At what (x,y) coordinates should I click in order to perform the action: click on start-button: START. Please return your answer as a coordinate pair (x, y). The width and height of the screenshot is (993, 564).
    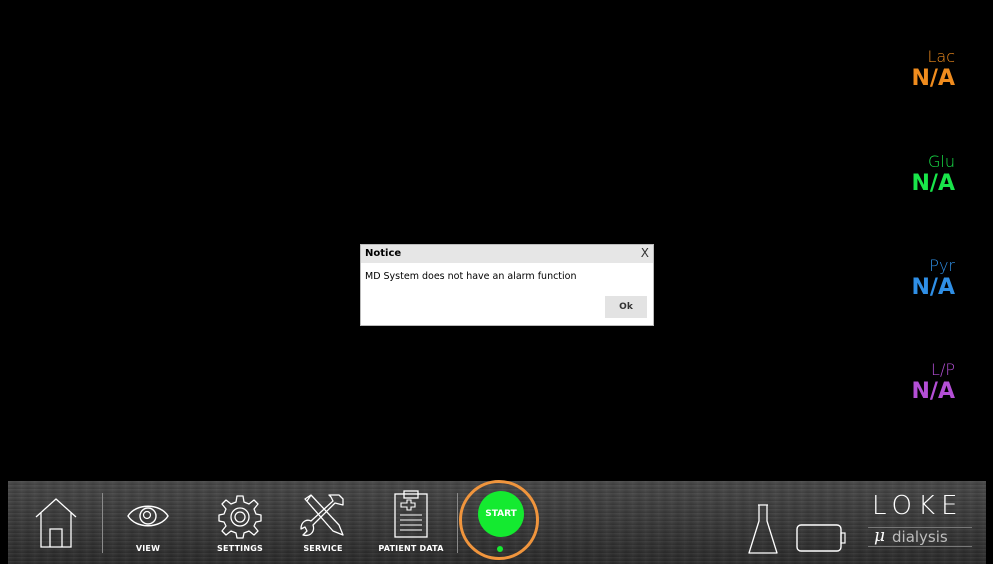
    Looking at the image, I should click on (501, 514).